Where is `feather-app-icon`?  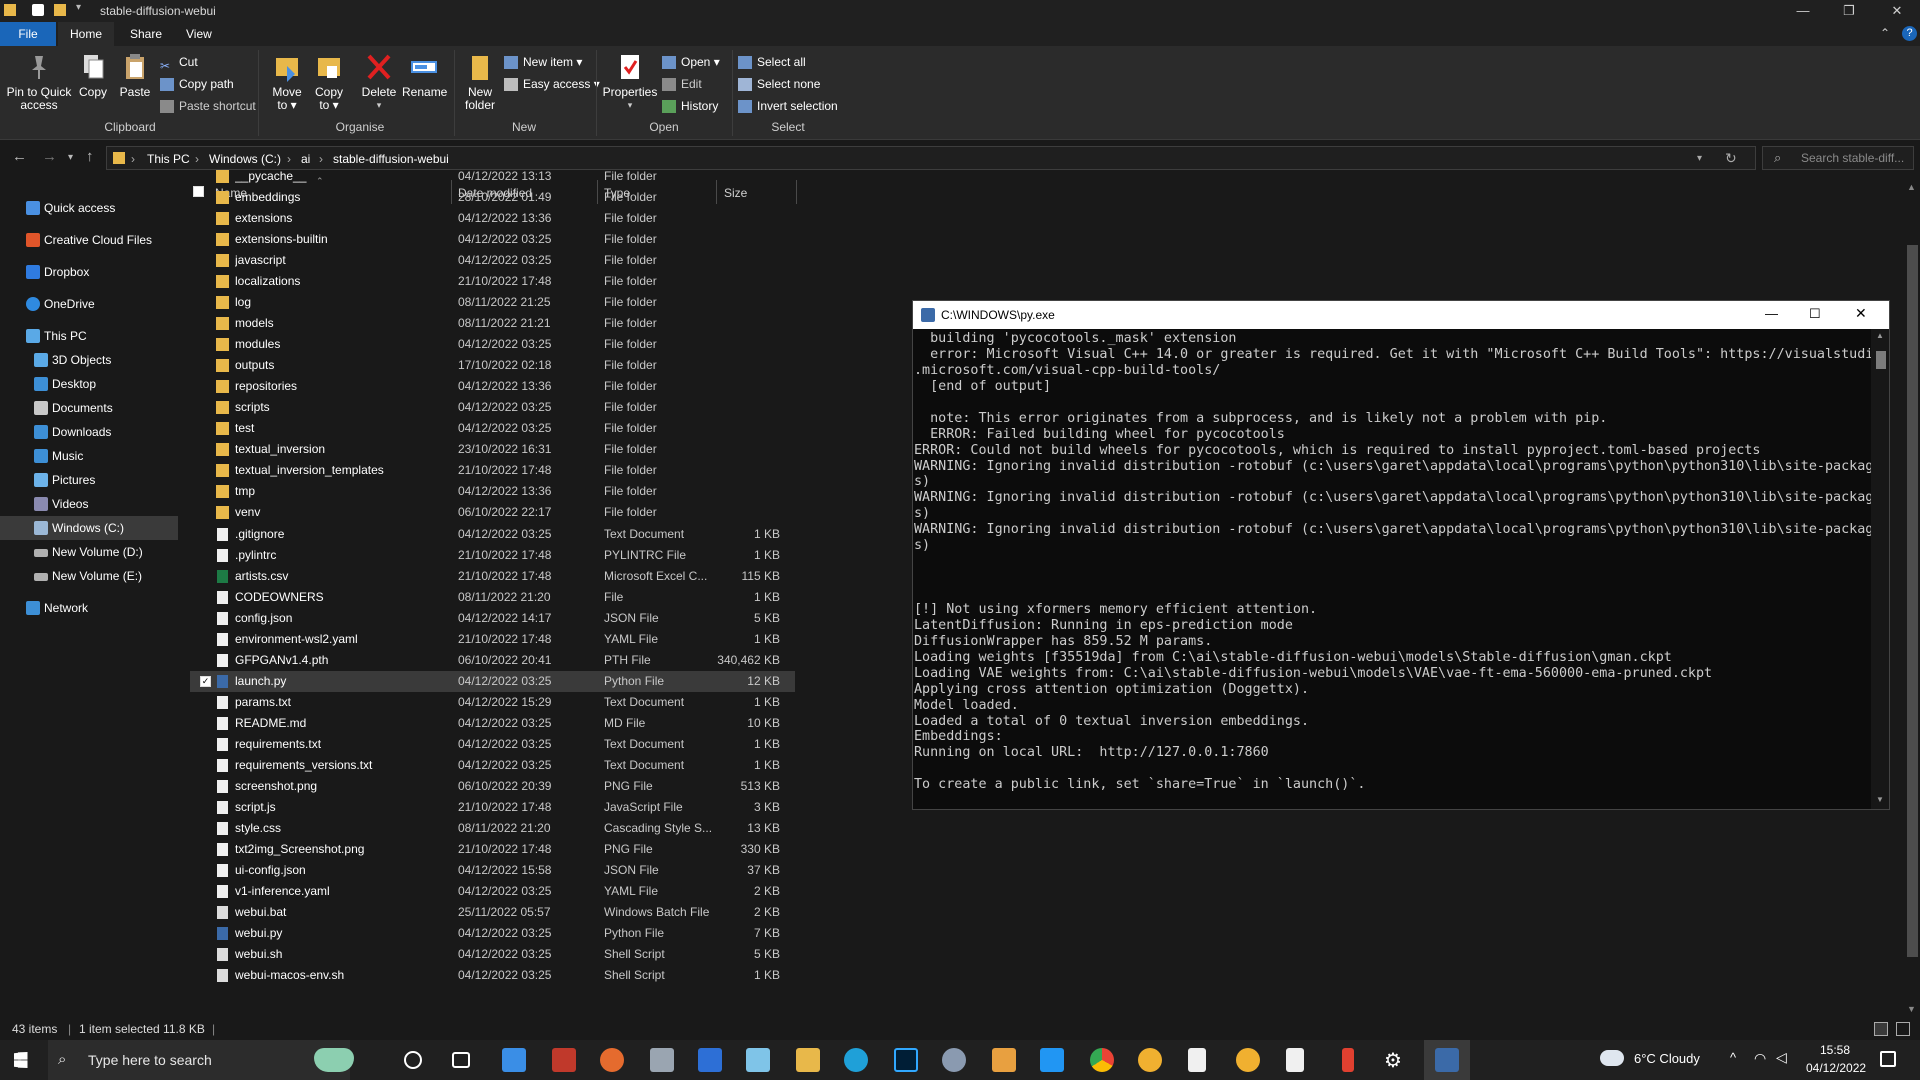
feather-app-icon is located at coordinates (1348, 1060).